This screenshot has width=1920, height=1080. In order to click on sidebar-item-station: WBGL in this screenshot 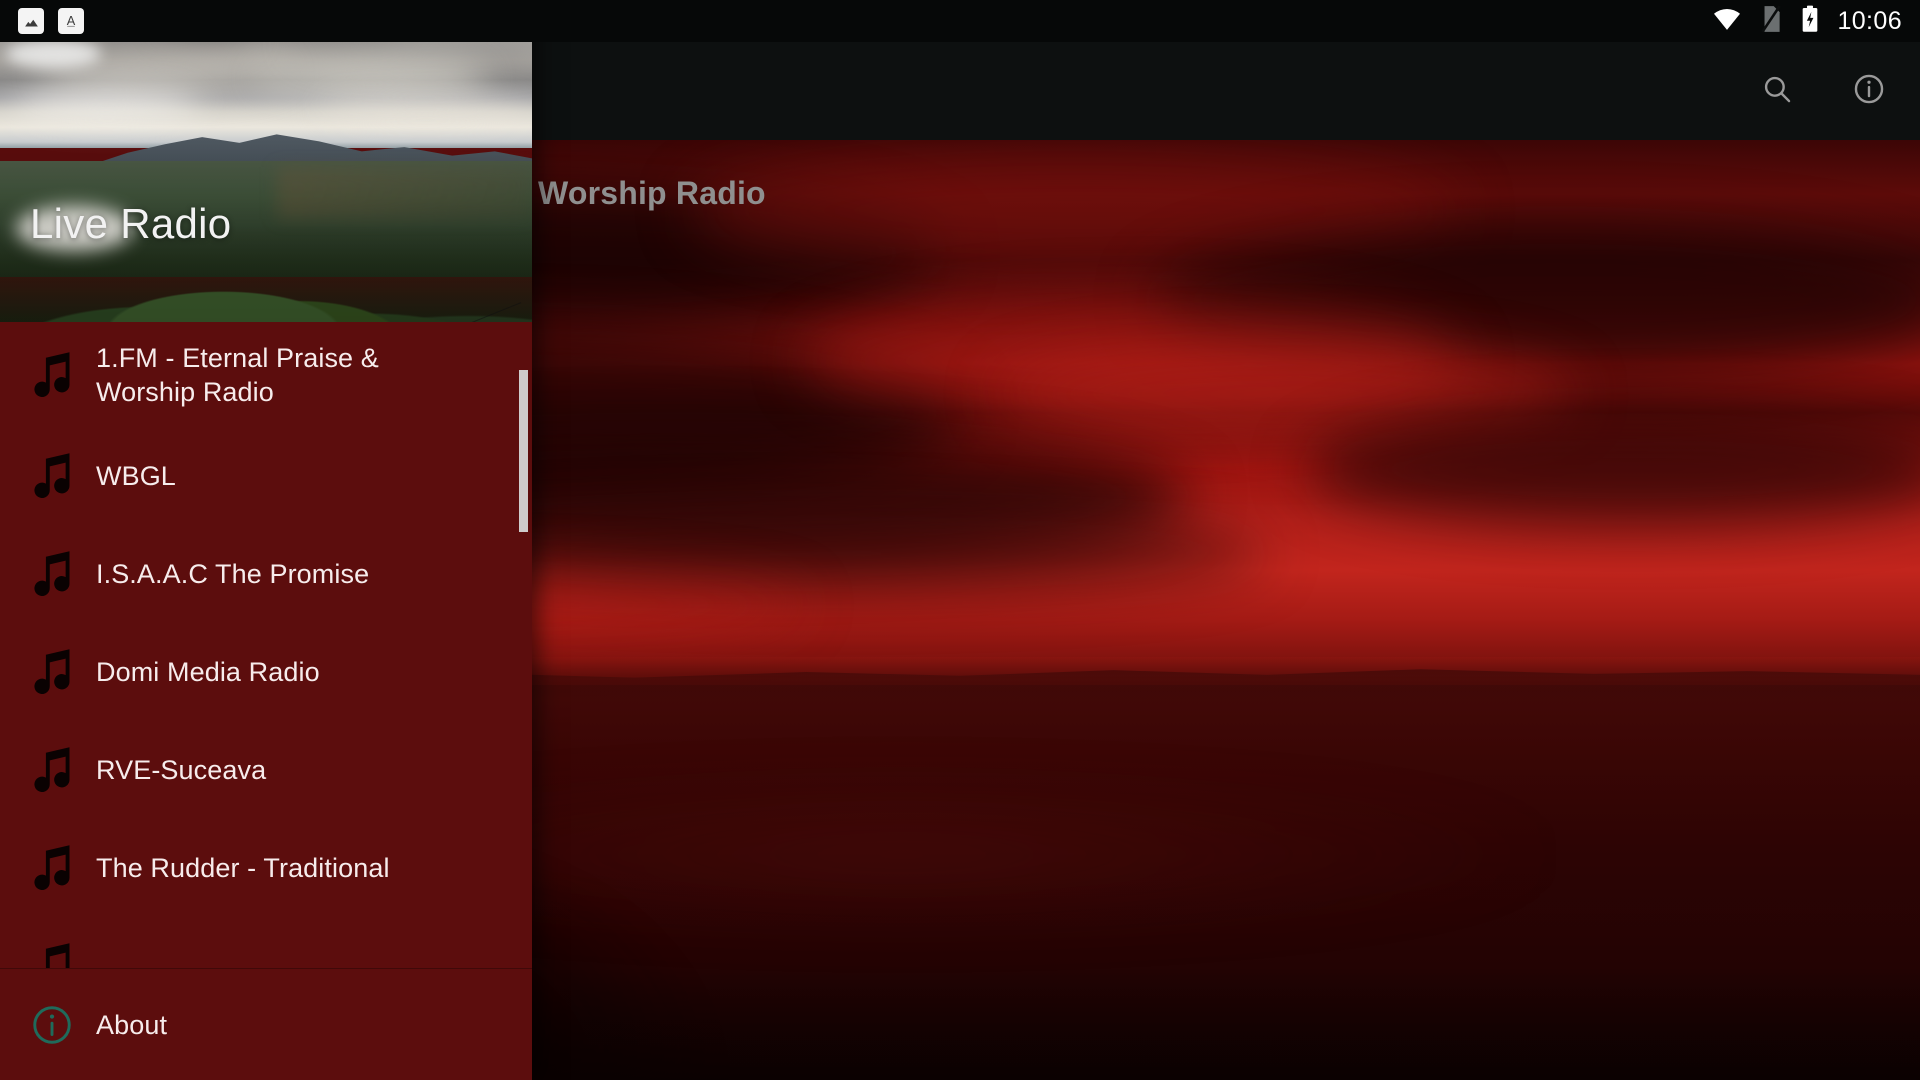, I will do `click(266, 476)`.